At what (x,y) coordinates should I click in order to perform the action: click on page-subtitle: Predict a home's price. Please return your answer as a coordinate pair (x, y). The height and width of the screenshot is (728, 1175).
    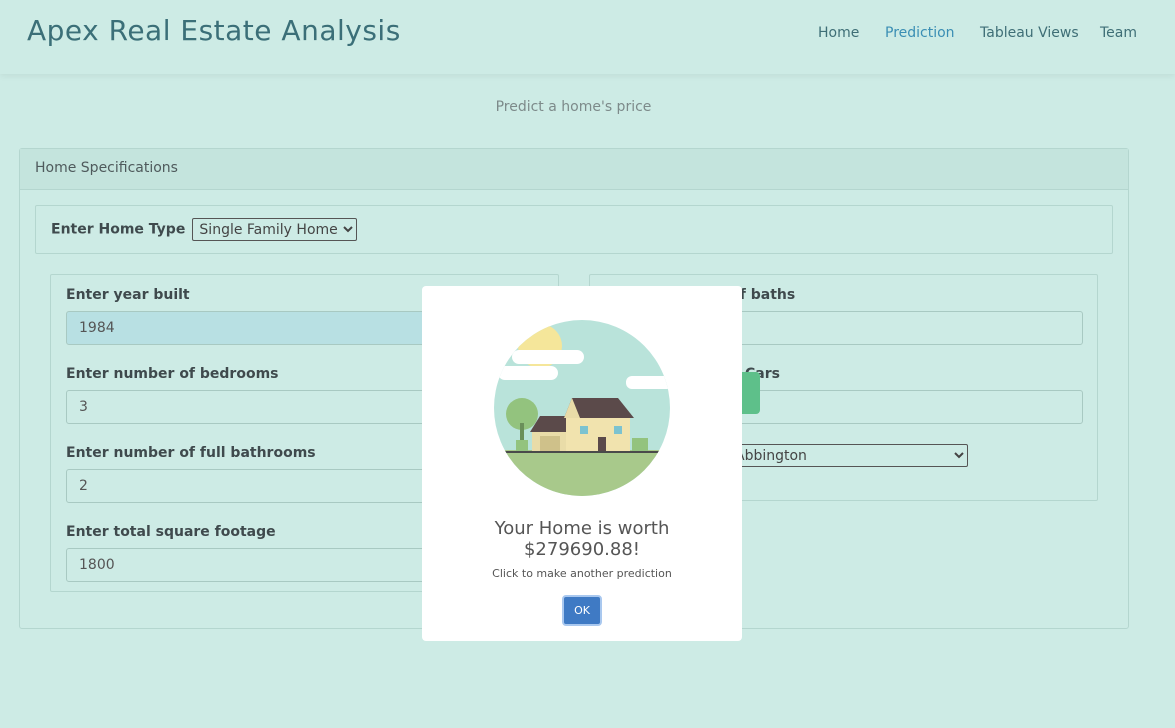
    Looking at the image, I should click on (573, 107).